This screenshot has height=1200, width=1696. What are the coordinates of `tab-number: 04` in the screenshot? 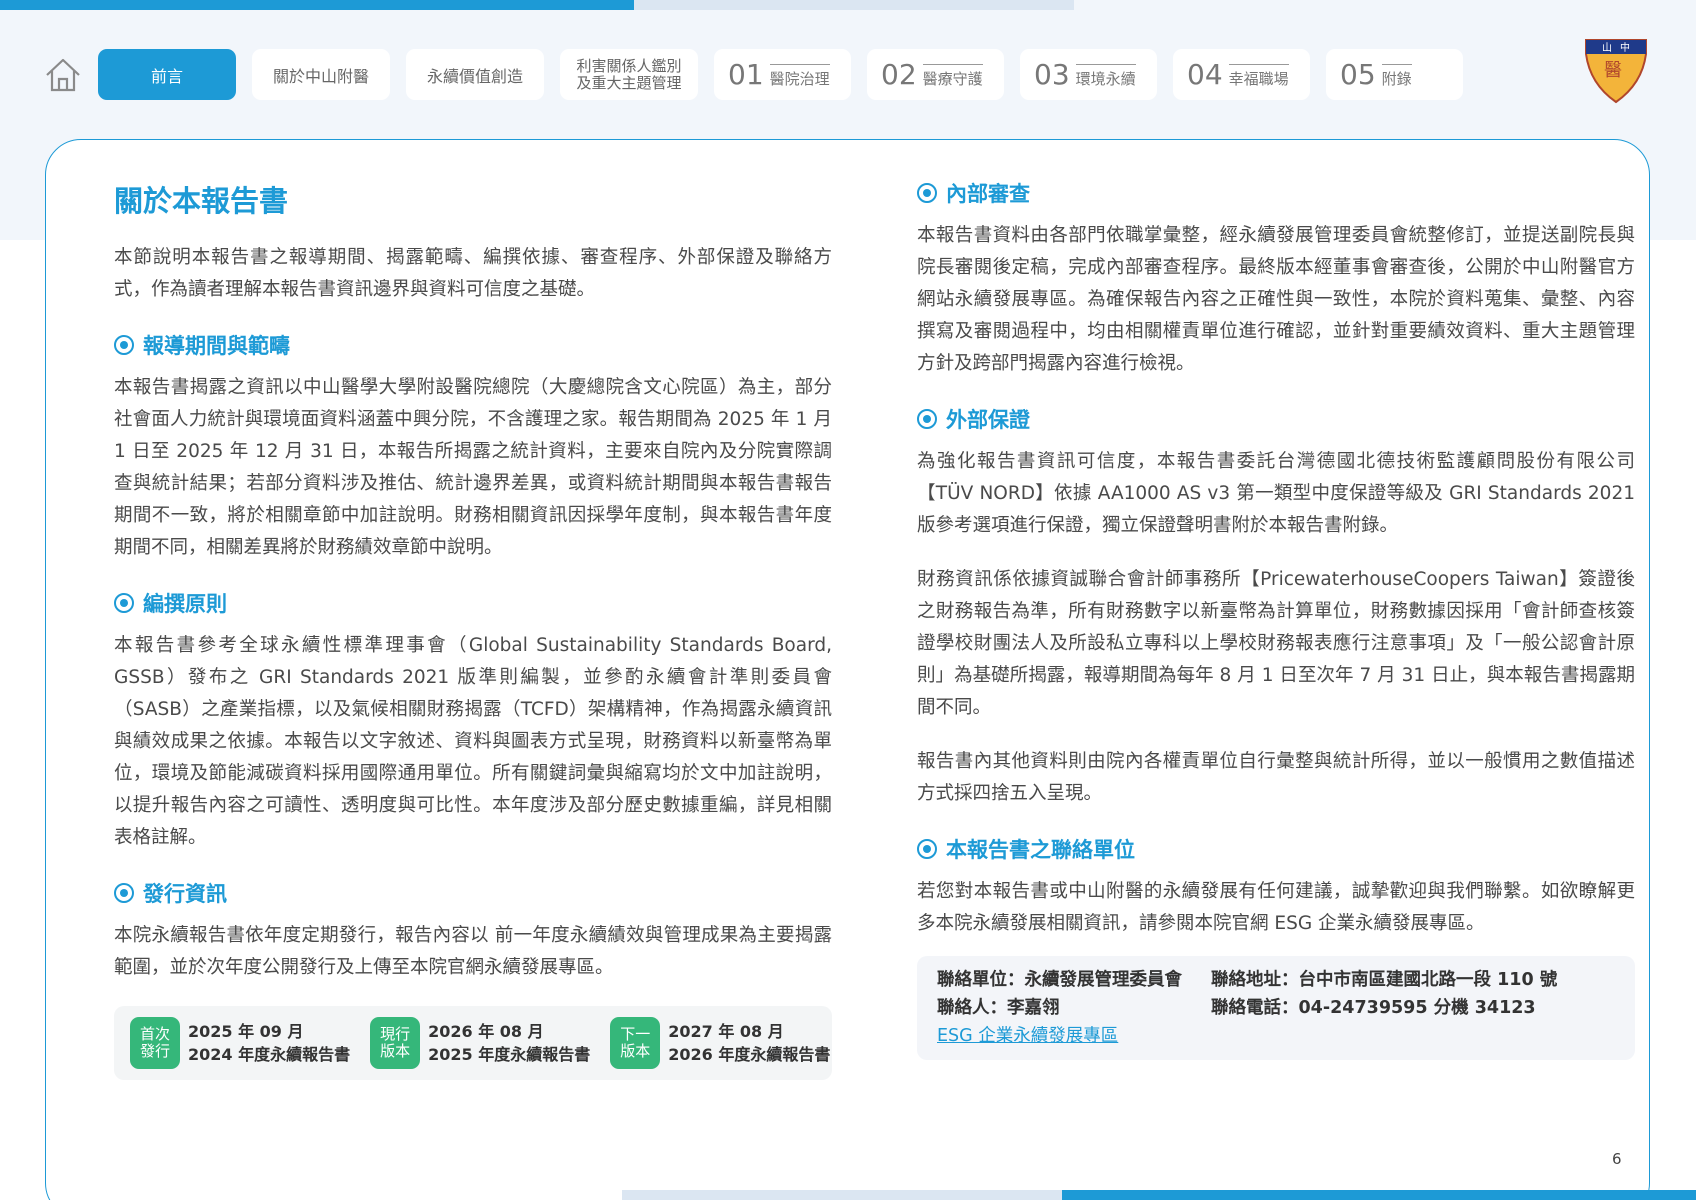 It's located at (1205, 74).